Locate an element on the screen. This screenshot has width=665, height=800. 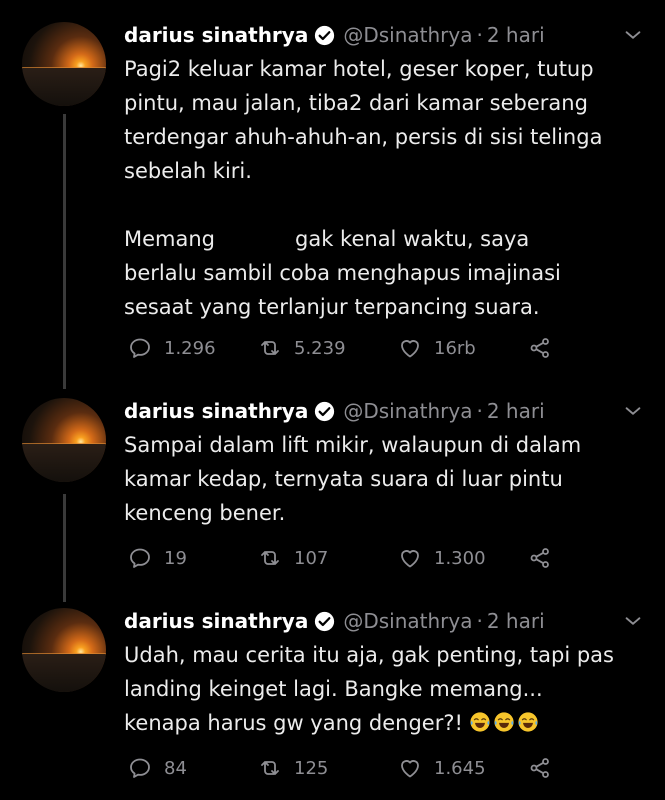
retweet-count: 5.239 is located at coordinates (320, 348).